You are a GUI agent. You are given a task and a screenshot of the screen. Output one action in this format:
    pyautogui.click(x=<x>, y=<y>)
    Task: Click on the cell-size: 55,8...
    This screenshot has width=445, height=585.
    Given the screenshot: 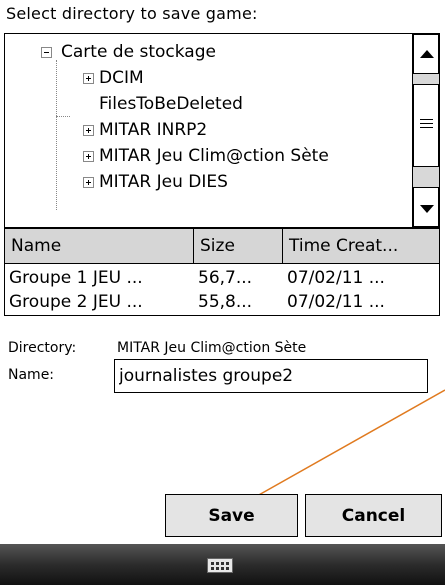 What is the action you would take?
    pyautogui.click(x=225, y=302)
    